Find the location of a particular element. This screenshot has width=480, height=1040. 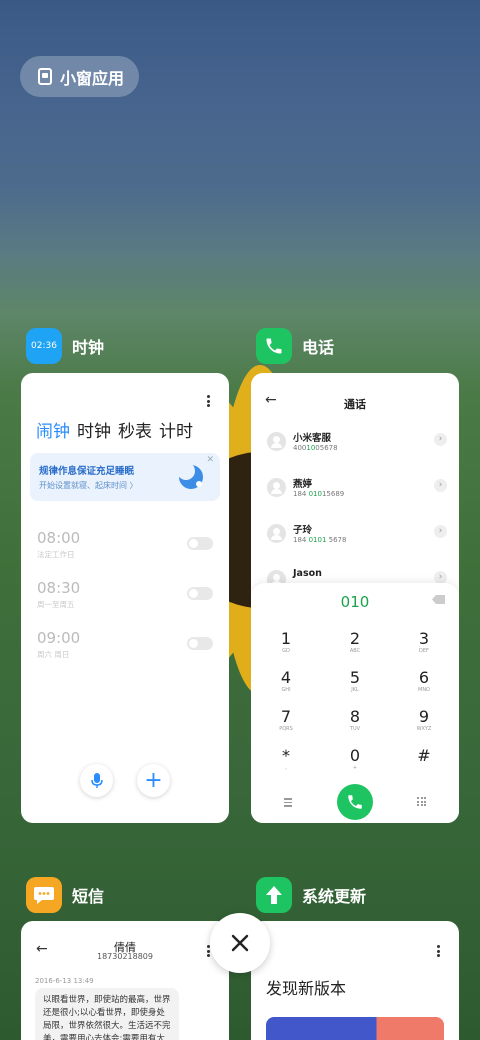

dial-key-0: 0 + is located at coordinates (355, 759).